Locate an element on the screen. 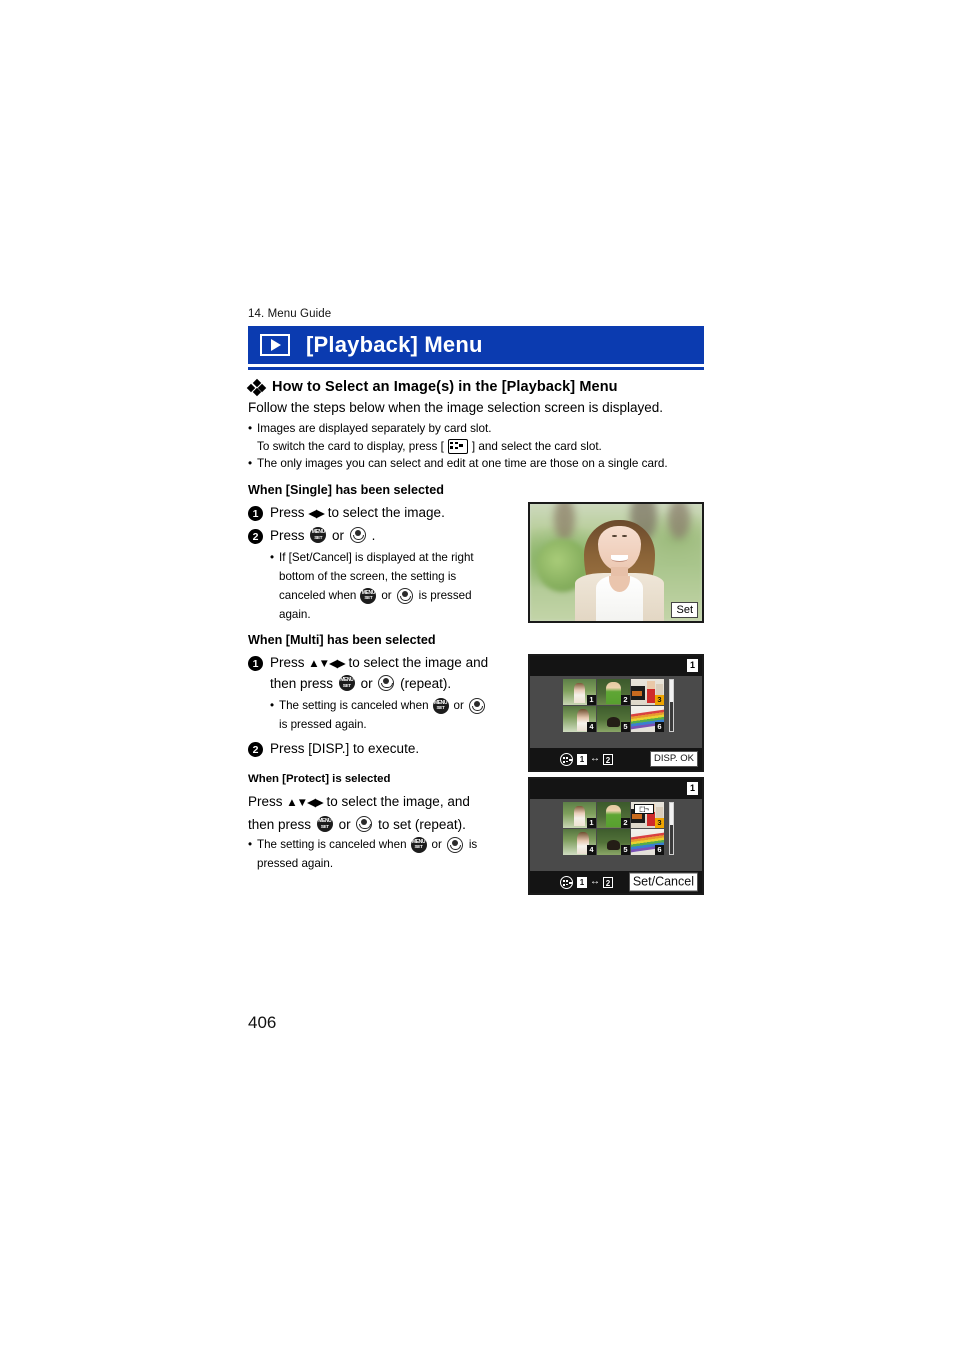  subheading-single: When [Single] has been selected is located at coordinates (346, 490).